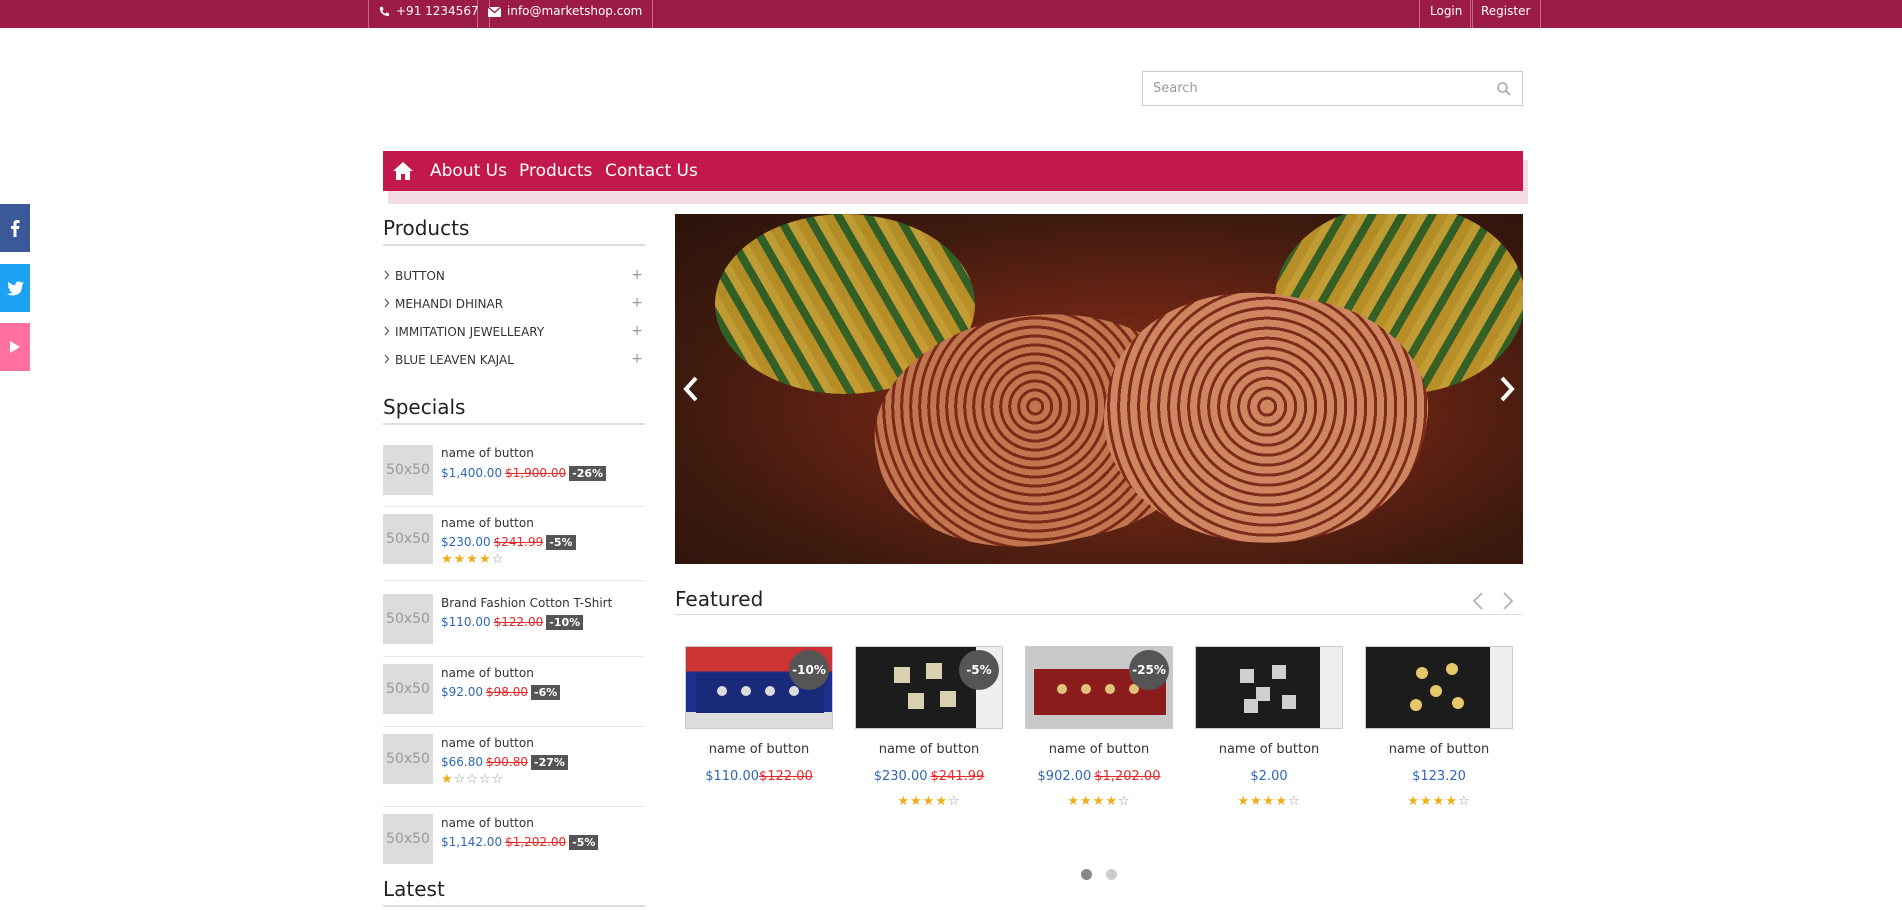  What do you see at coordinates (524, 473) in the screenshot?
I see `product-prices: $1,400.00 $1,900.00 -26%` at bounding box center [524, 473].